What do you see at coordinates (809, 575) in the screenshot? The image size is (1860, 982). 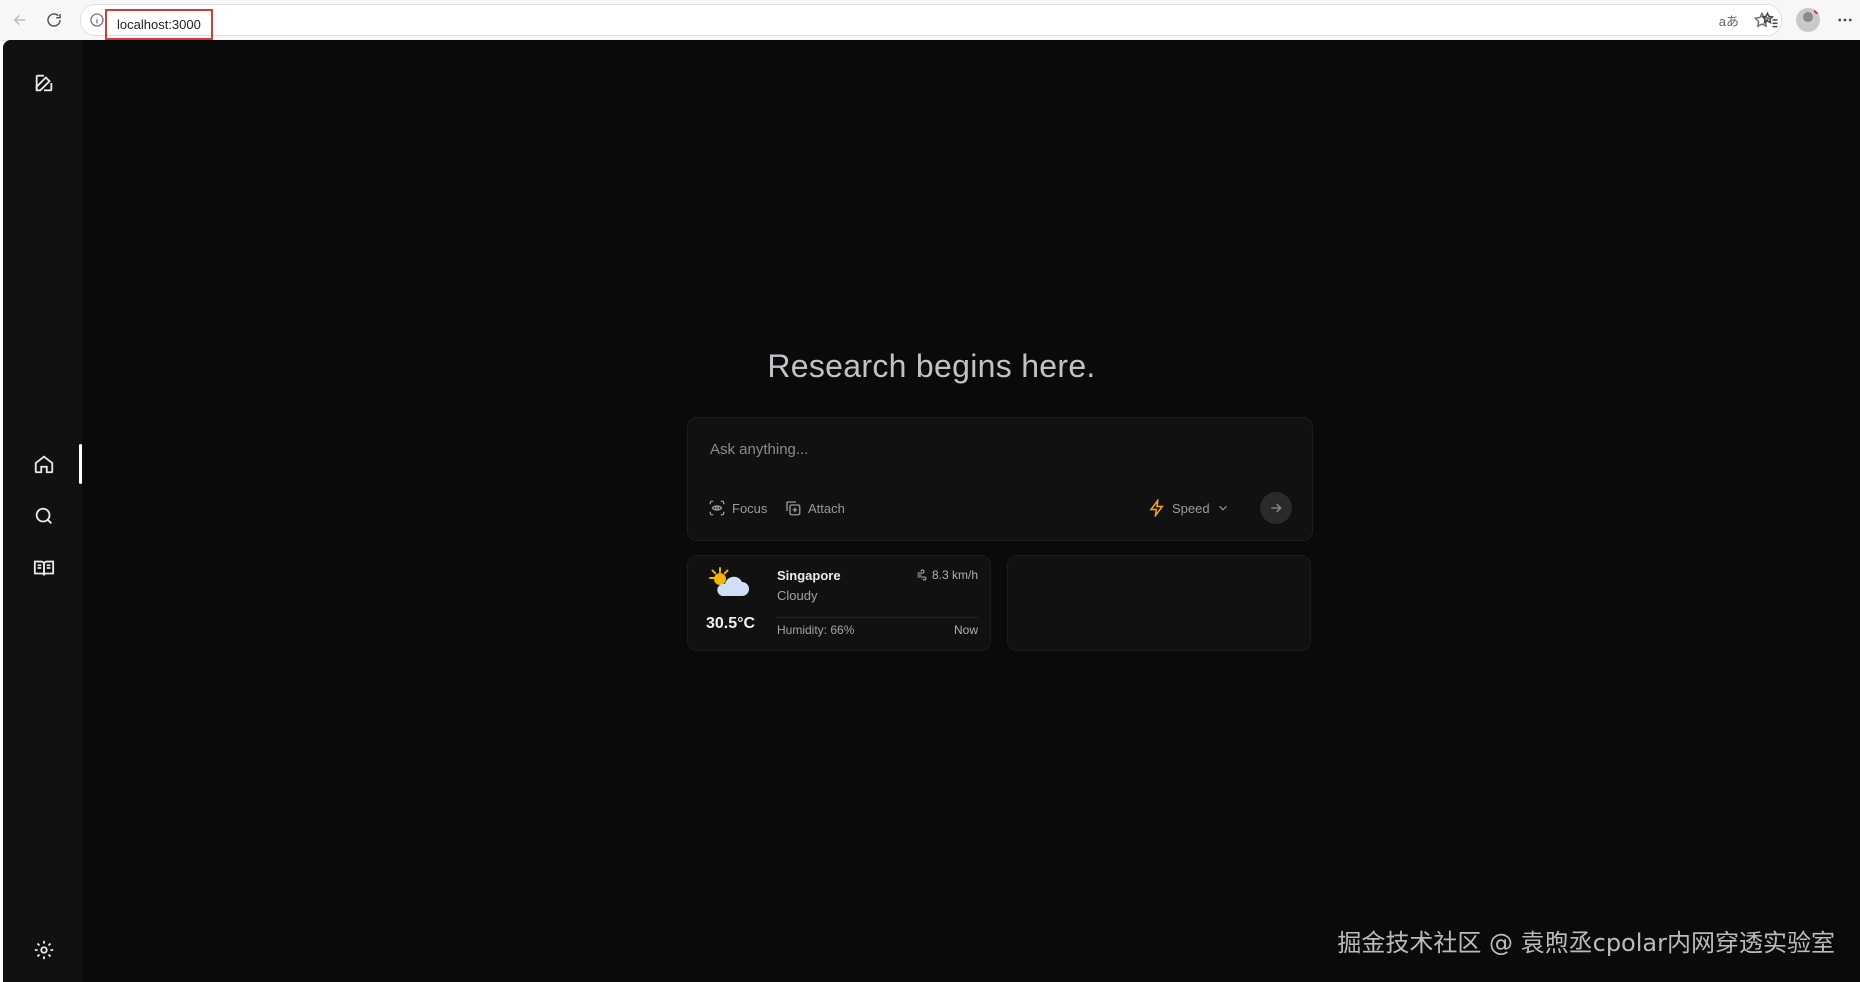 I see `weather-city: Singapore` at bounding box center [809, 575].